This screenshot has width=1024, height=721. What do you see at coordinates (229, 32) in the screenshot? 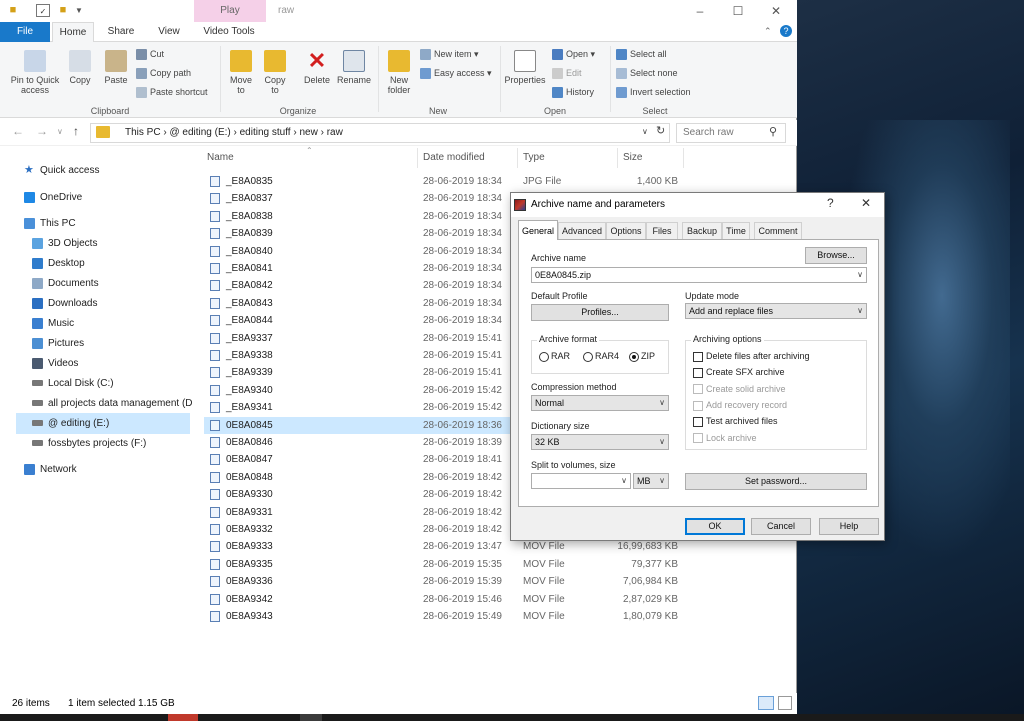
I see `tab-video-tools: Video Tools` at bounding box center [229, 32].